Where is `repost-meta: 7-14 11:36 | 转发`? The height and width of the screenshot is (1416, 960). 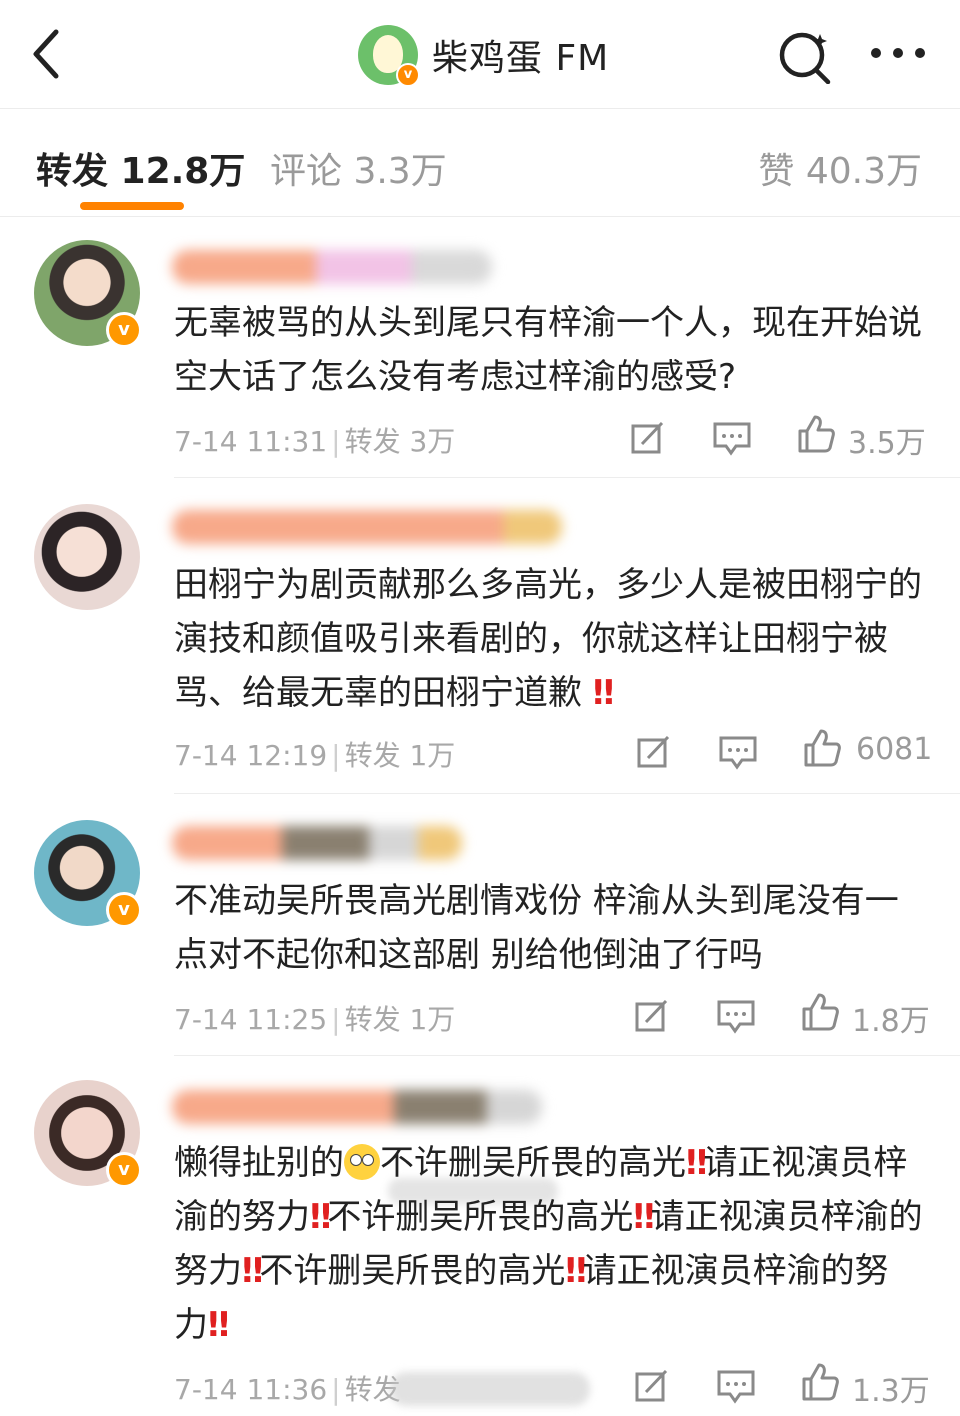 repost-meta: 7-14 11:36 | 转发 is located at coordinates (287, 1389).